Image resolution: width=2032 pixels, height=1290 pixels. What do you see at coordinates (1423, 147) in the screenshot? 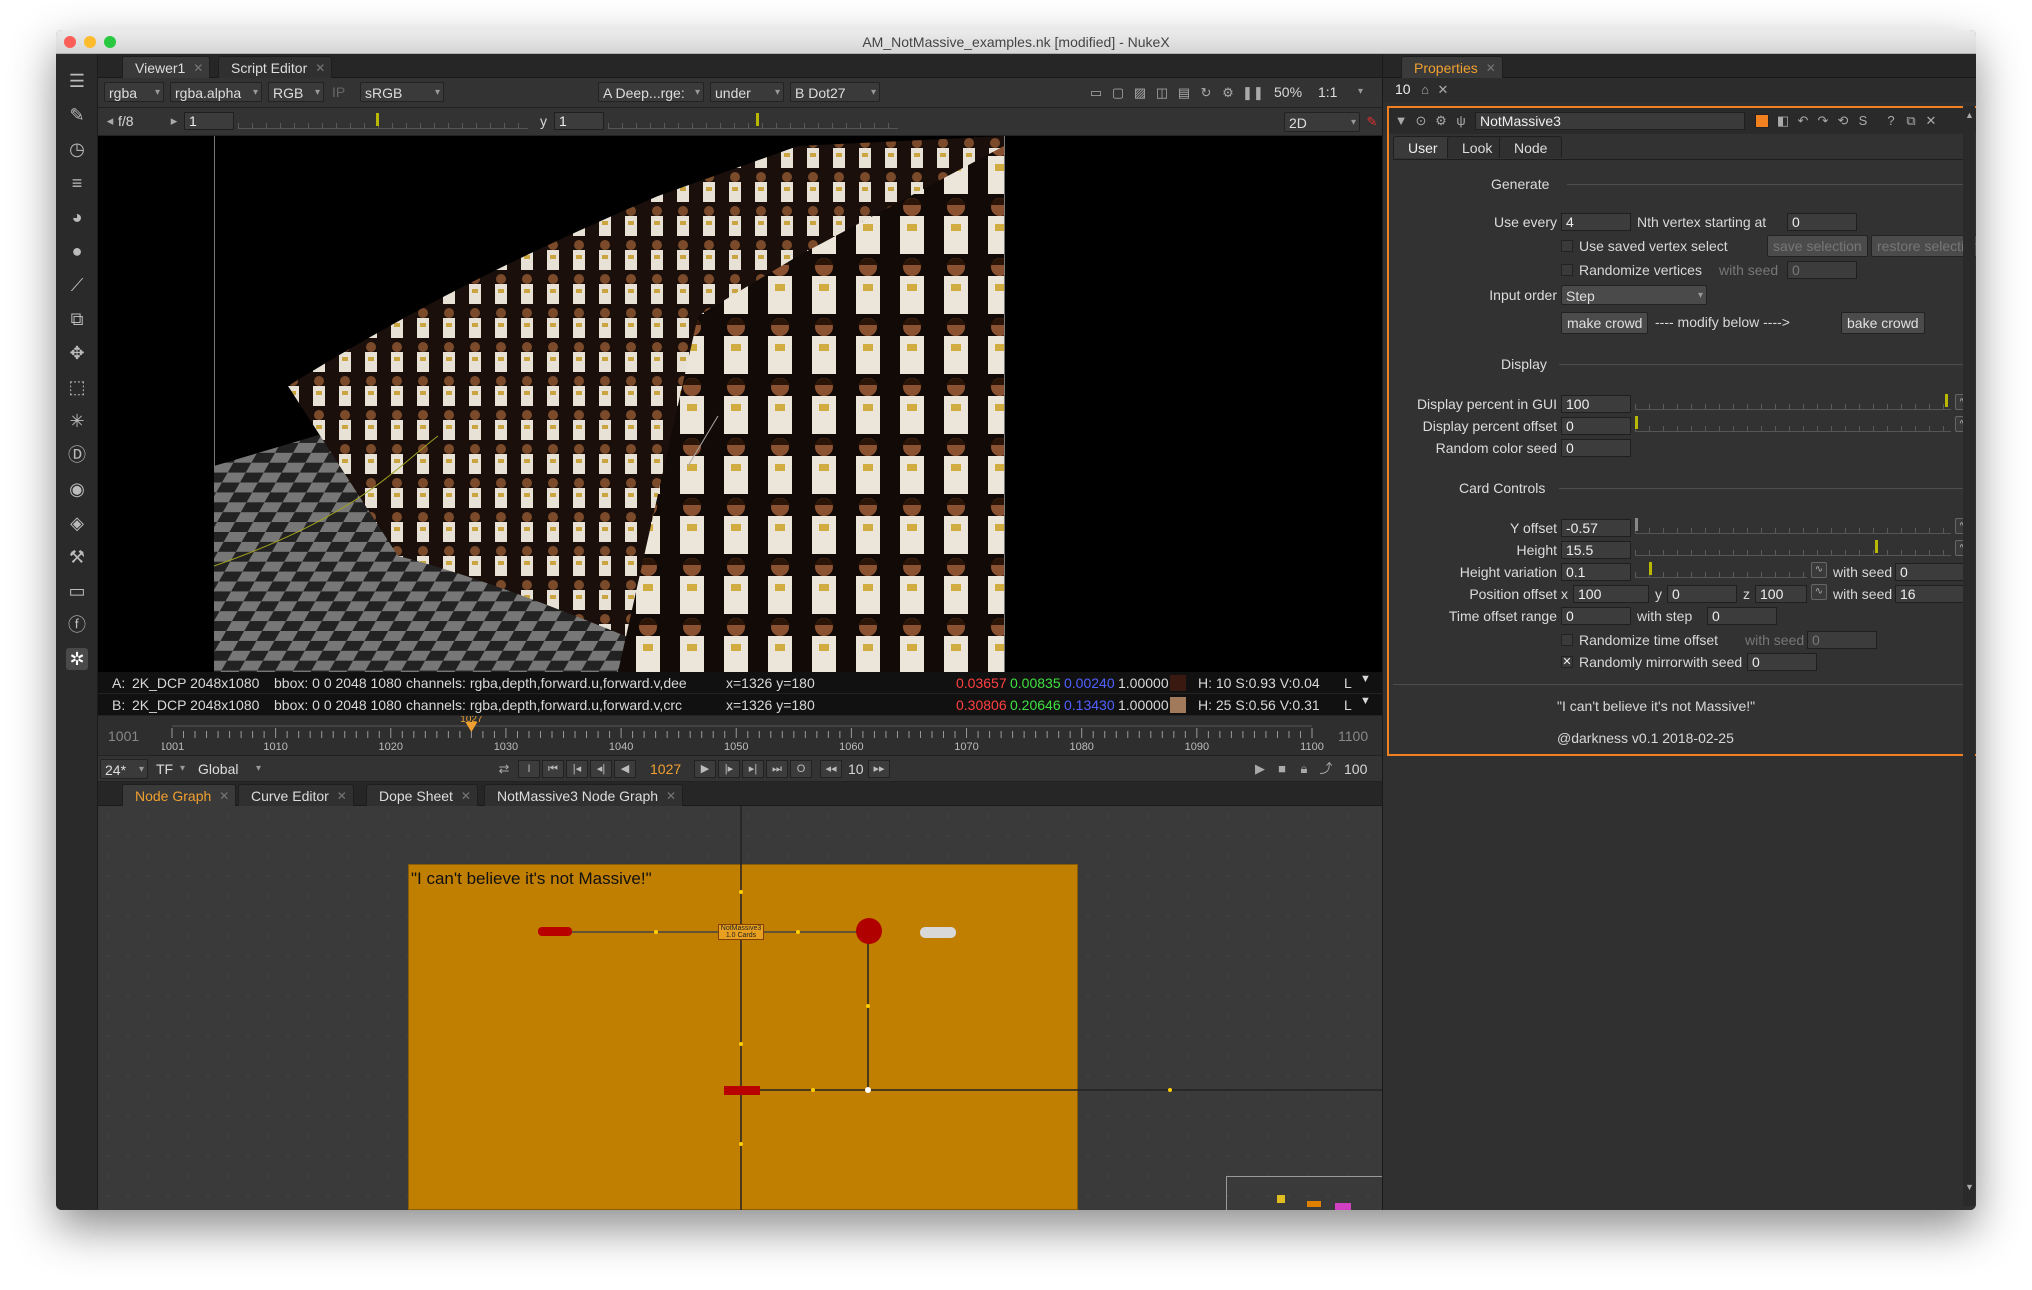
I see `tab-user: User` at bounding box center [1423, 147].